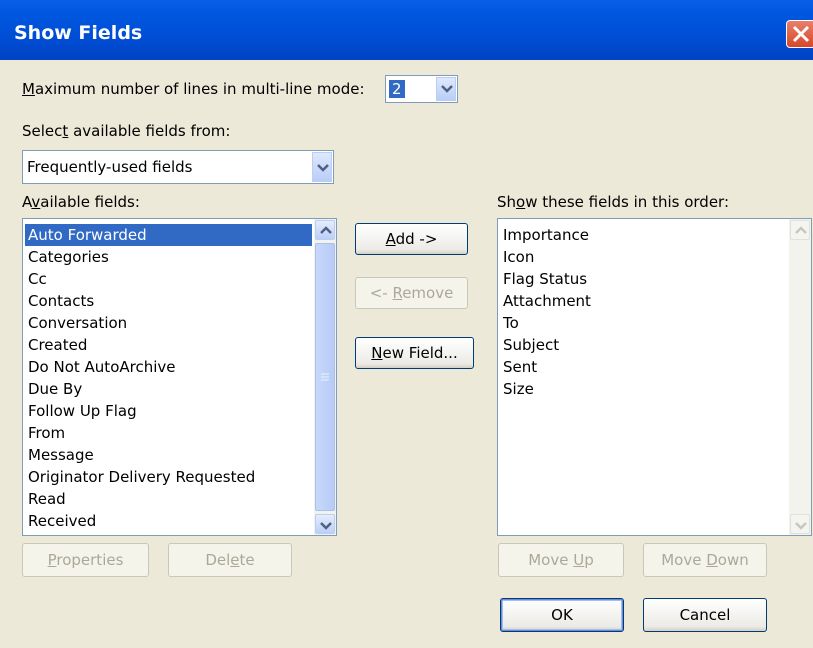  Describe the element at coordinates (168, 257) in the screenshot. I see `list-item: Categories` at that location.